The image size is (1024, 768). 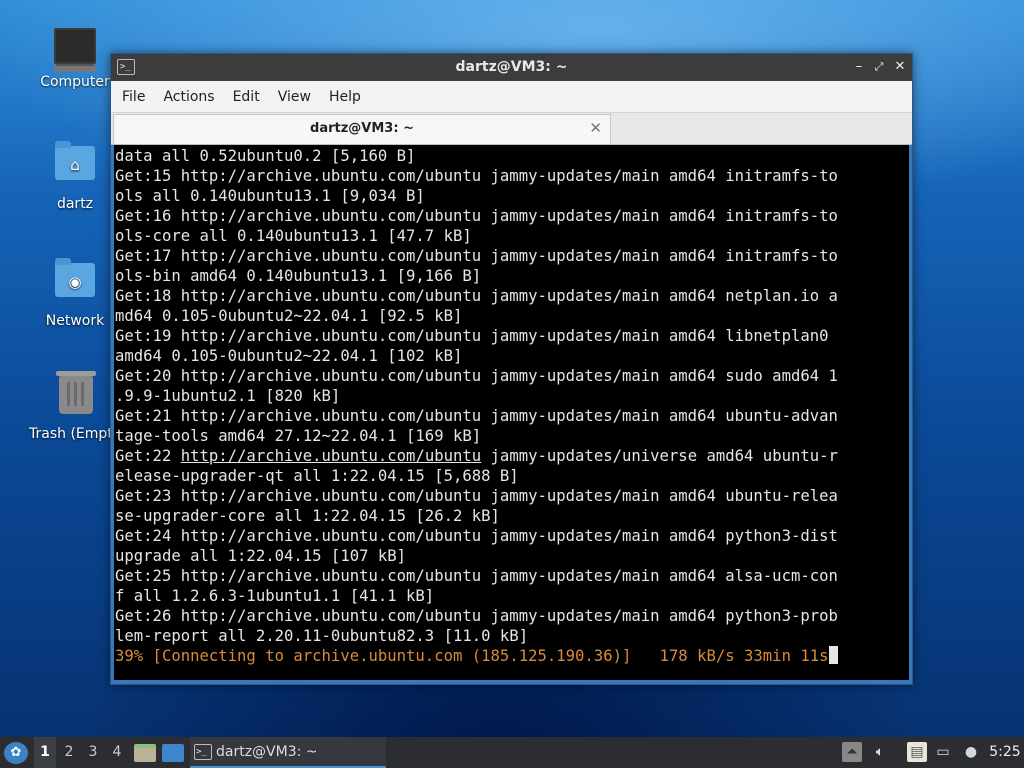 I want to click on taskbar-task-terminal: >_ dartz@VM3: ~, so click(x=288, y=752).